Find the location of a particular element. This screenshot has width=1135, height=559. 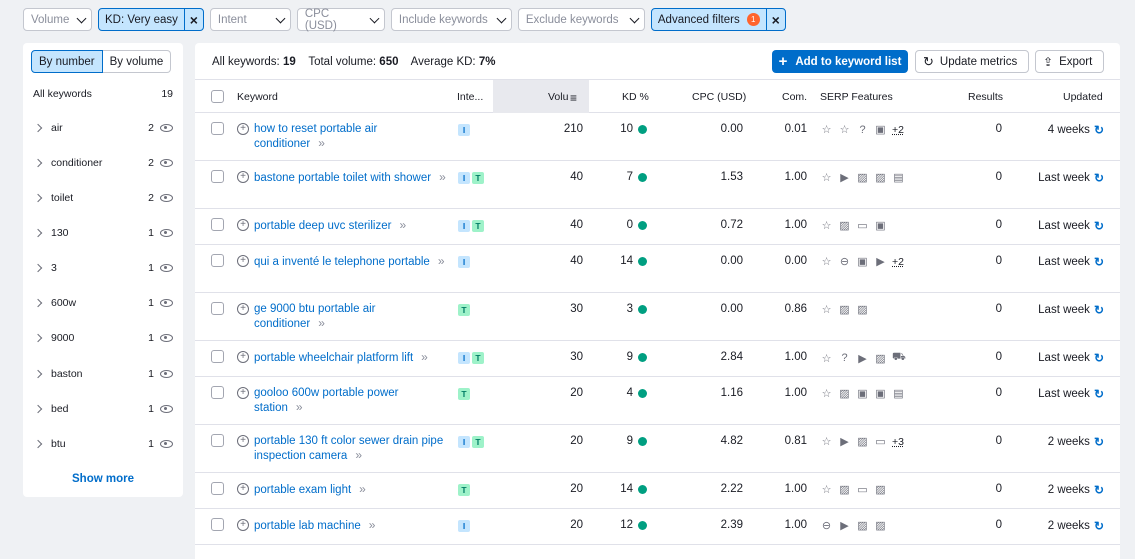

keyword-link: ge 9000 btu portable air conditioner is located at coordinates (314, 316).